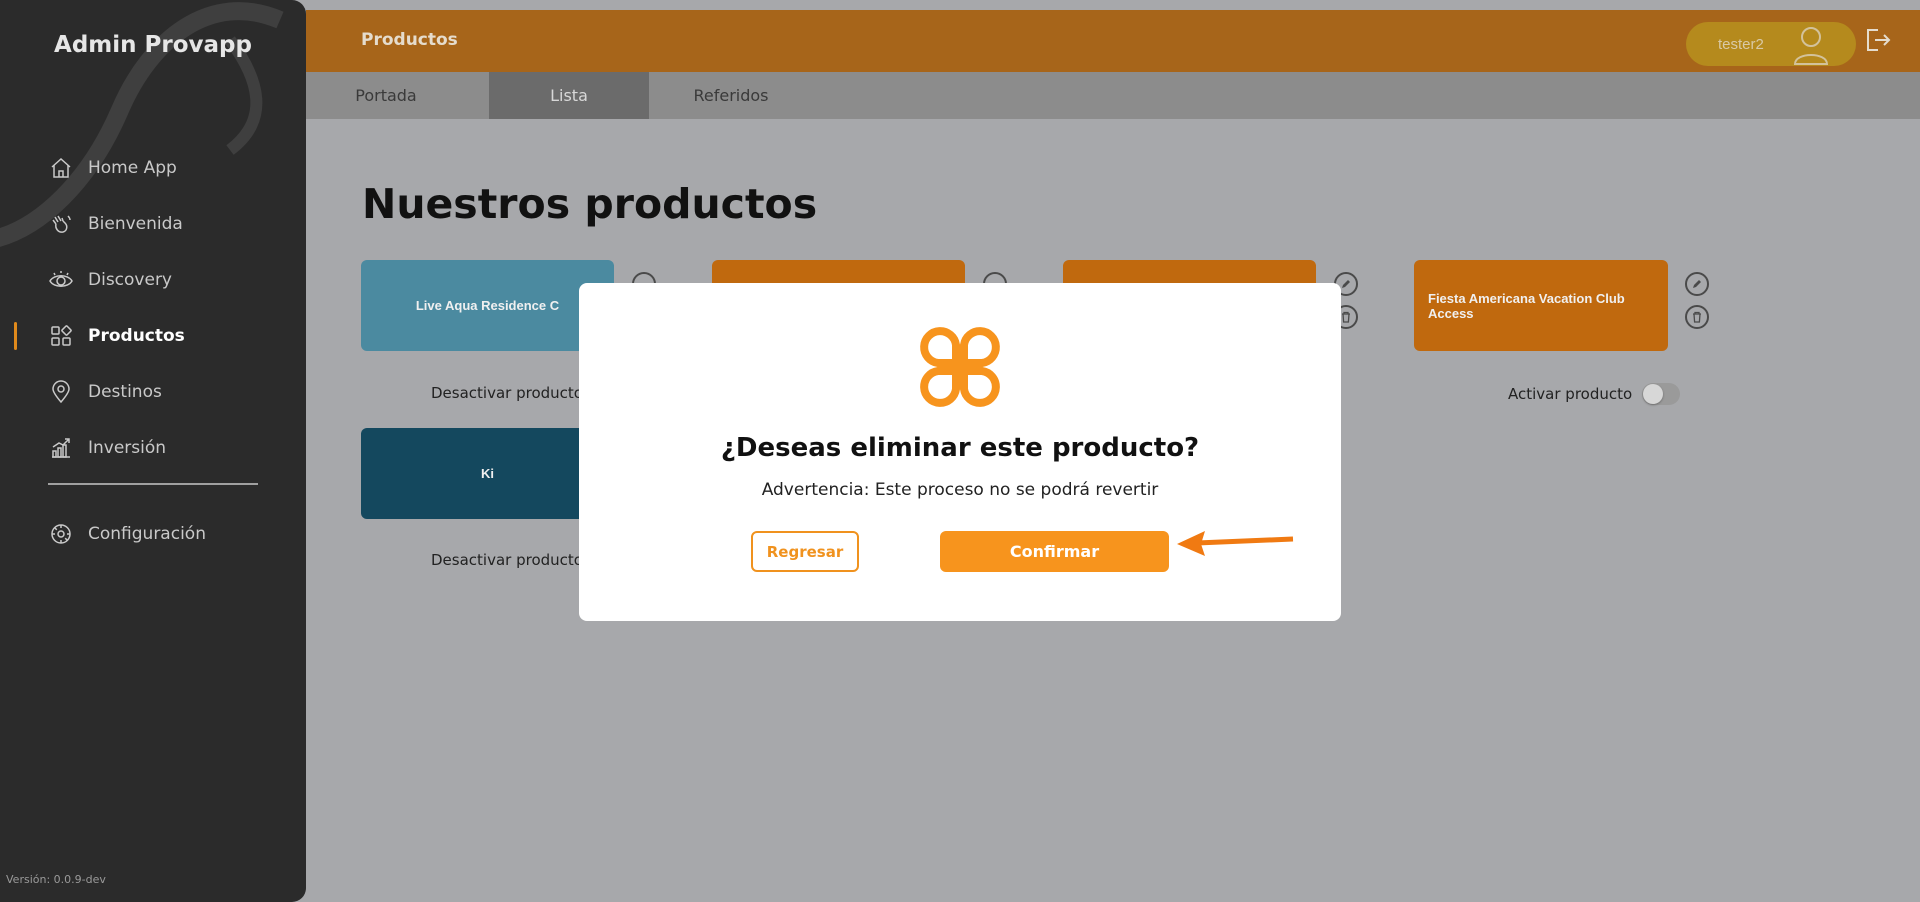  Describe the element at coordinates (960, 367) in the screenshot. I see `brand-clover-logo` at that location.